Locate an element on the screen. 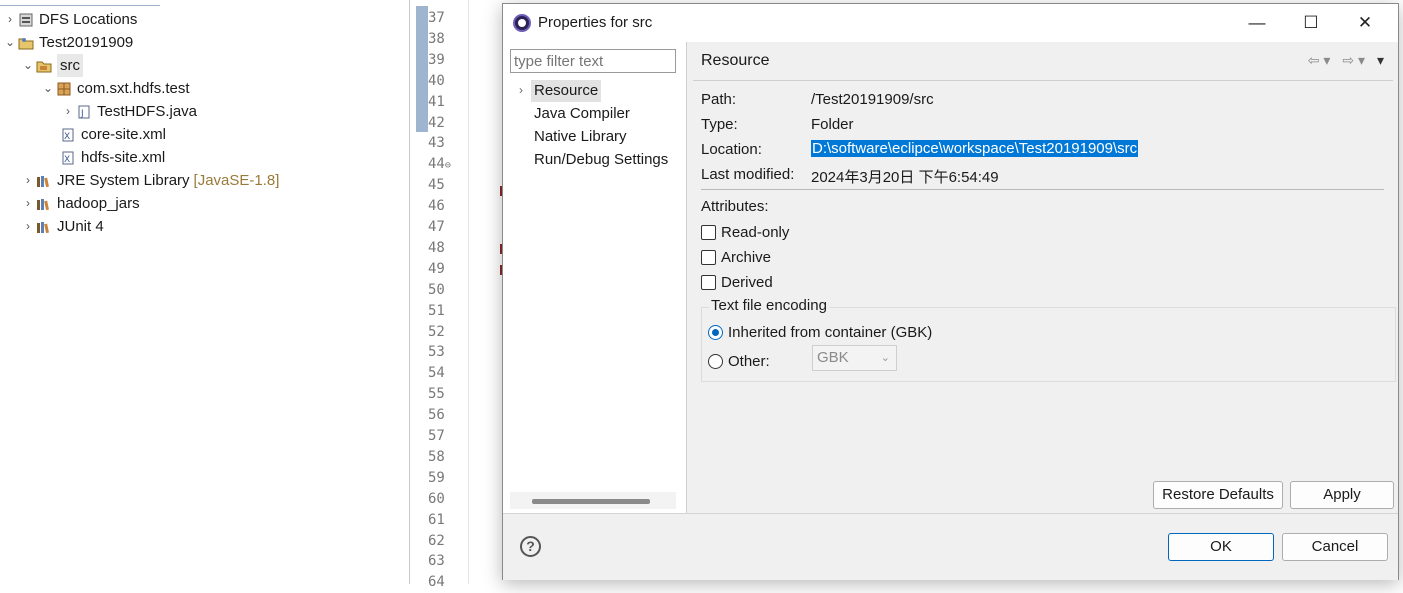 The image size is (1403, 593). path-value: /Test20191909/src is located at coordinates (872, 99).